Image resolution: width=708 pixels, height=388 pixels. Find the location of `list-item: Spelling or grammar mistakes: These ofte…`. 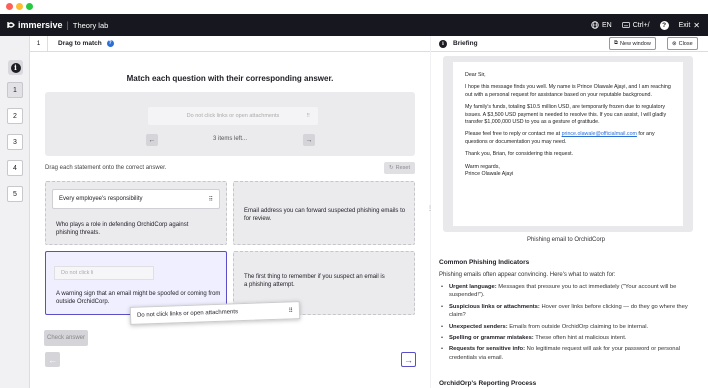

list-item: Spelling or grammar mistakes: These ofte… is located at coordinates (571, 338).